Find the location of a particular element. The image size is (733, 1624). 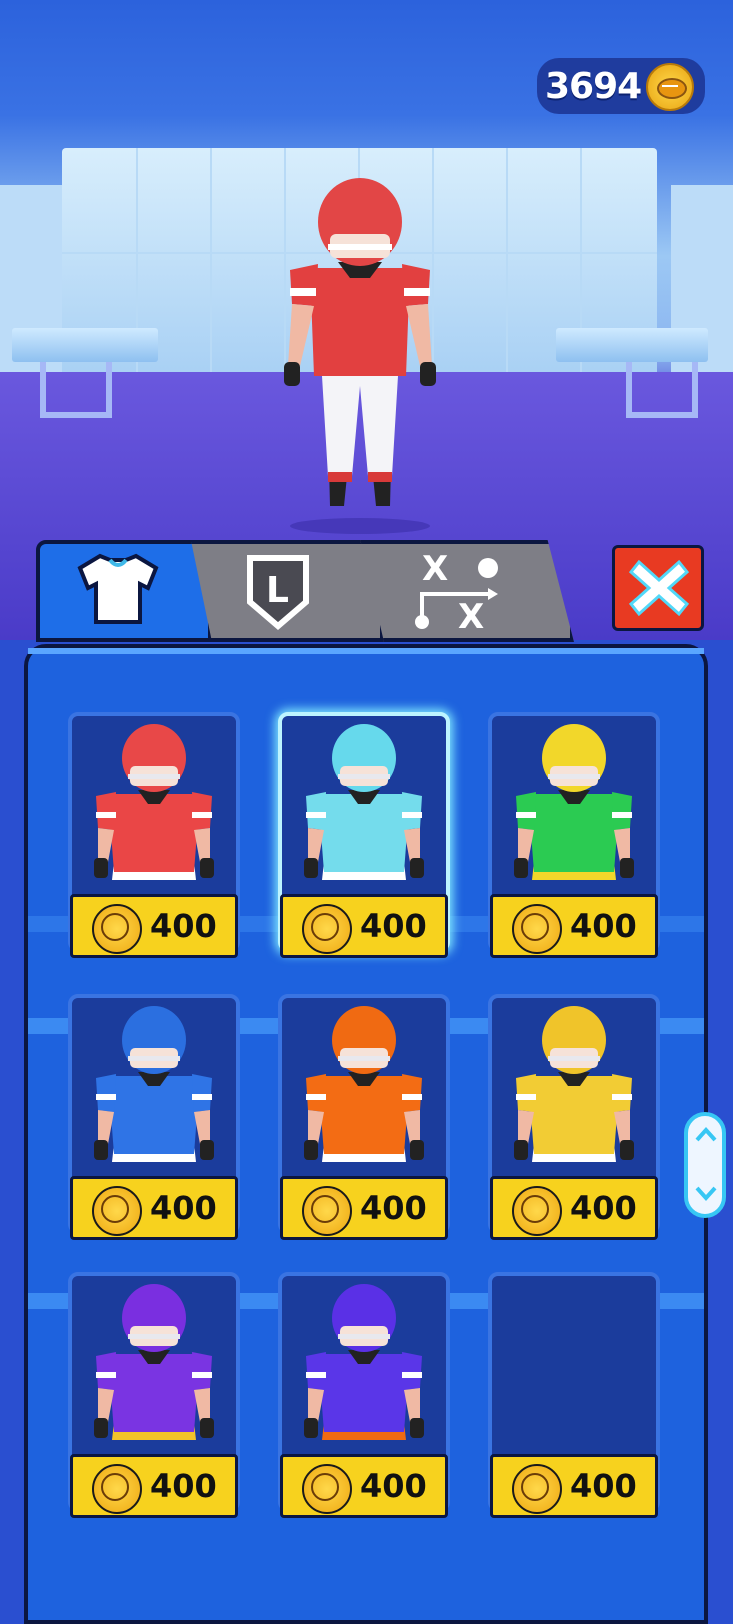

outfit-card-orange: 400 is located at coordinates (364, 1118).